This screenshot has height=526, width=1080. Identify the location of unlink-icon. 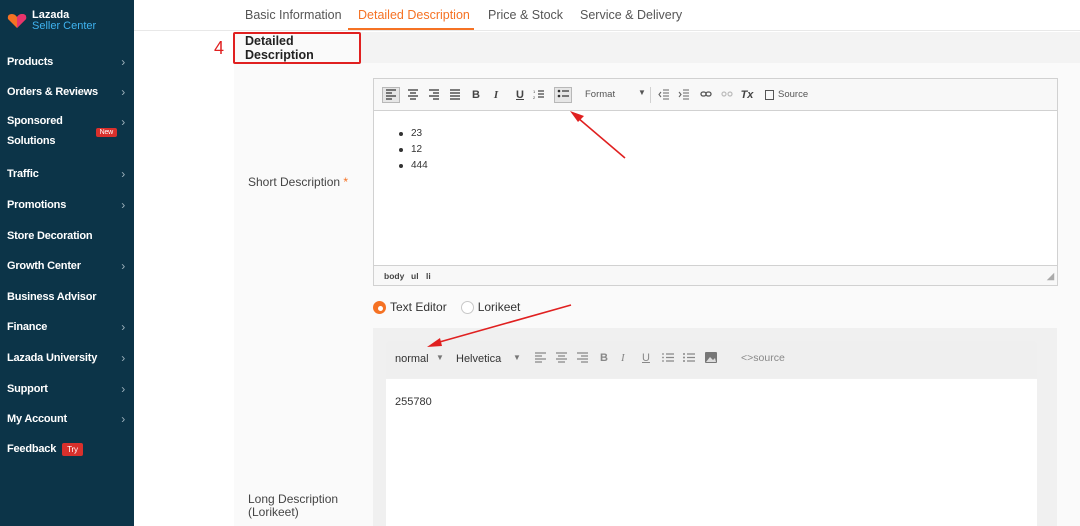
(727, 94).